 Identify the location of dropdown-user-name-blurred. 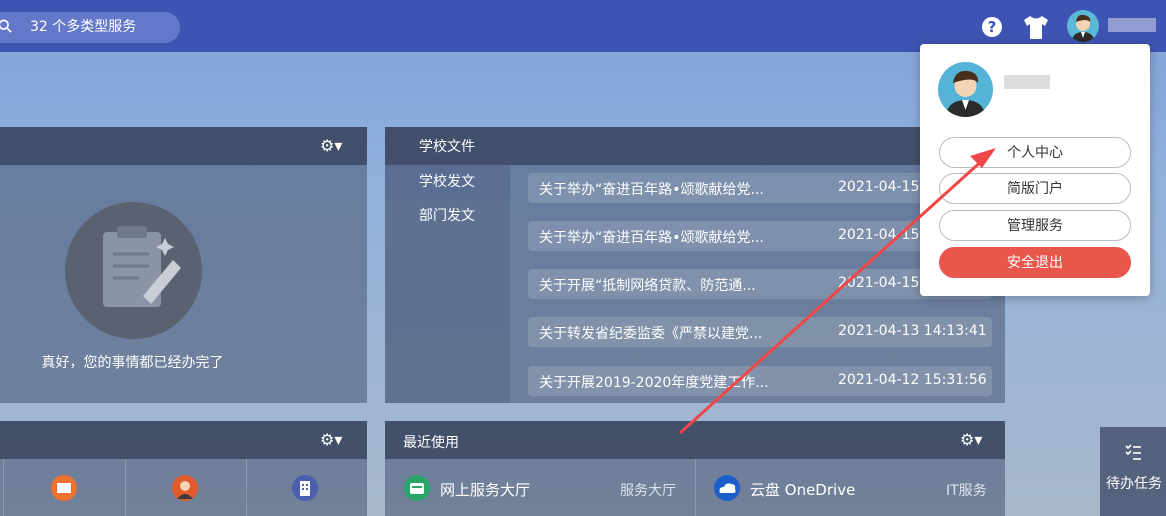
(1027, 82).